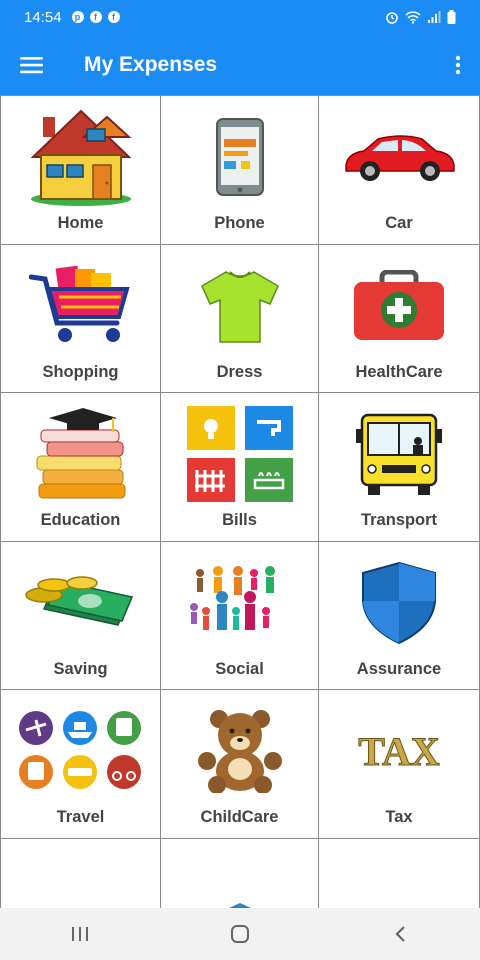 The height and width of the screenshot is (960, 480). What do you see at coordinates (80, 223) in the screenshot?
I see `category-label: Home` at bounding box center [80, 223].